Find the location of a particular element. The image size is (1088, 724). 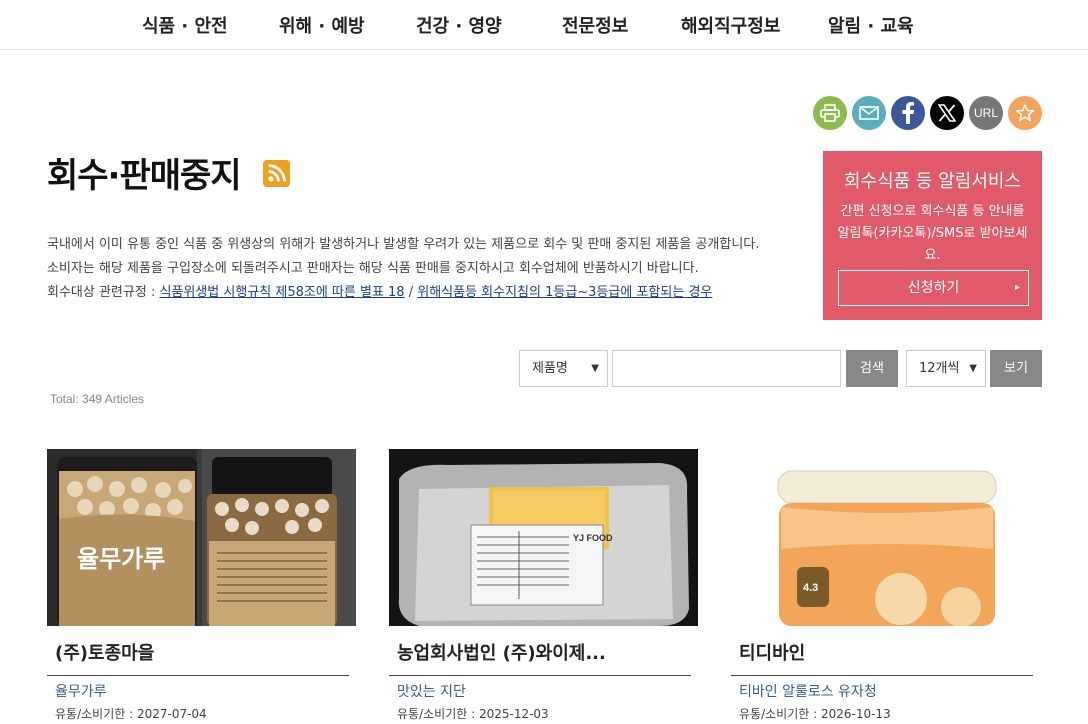

chevron-right-icon: ▸ is located at coordinates (1017, 287).